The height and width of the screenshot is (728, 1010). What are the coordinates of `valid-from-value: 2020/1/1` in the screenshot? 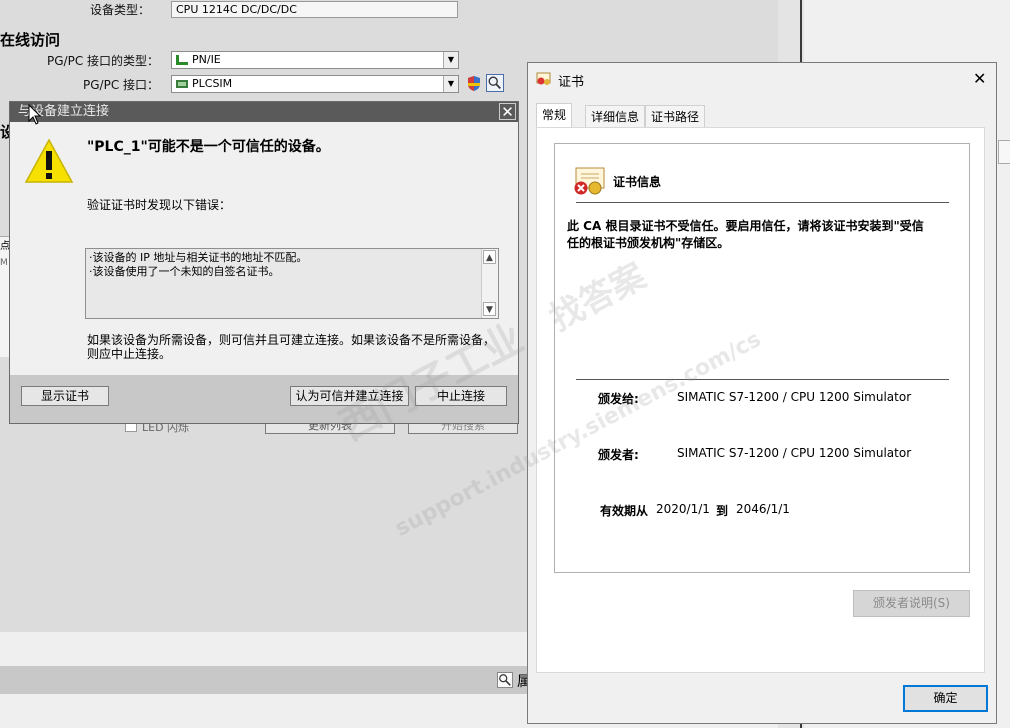 It's located at (683, 509).